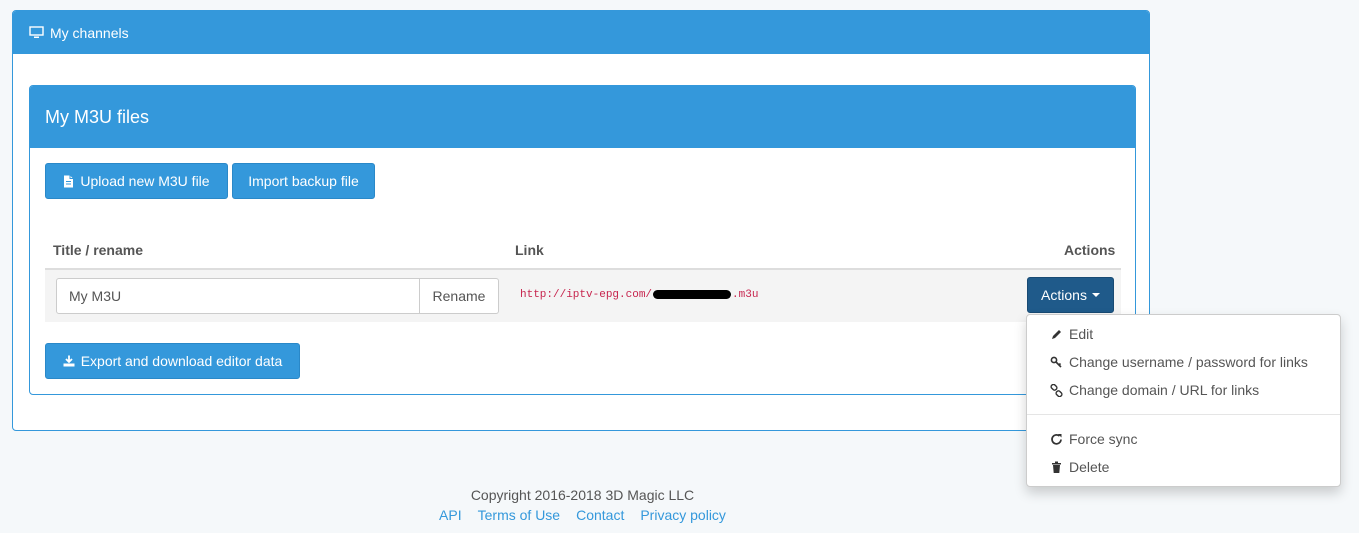 The width and height of the screenshot is (1359, 533). Describe the element at coordinates (1183, 467) in the screenshot. I see `menu-item-delete: Delete` at that location.